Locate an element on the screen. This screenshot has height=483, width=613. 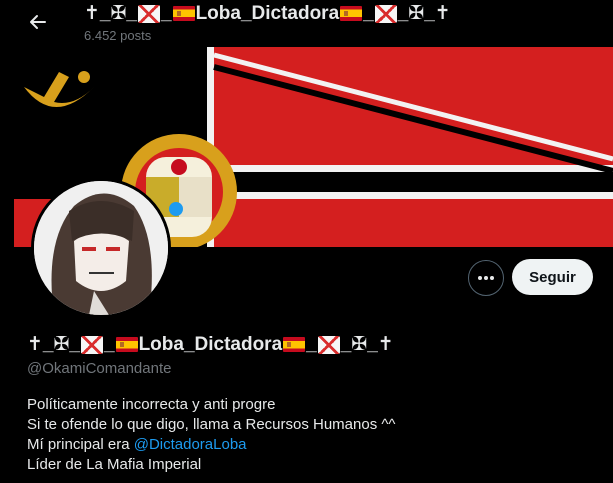
profile-header: ✝_✠_ _ Loba_Dictadora _ _✠_✝ 6.452 posts is located at coordinates (306, 23).